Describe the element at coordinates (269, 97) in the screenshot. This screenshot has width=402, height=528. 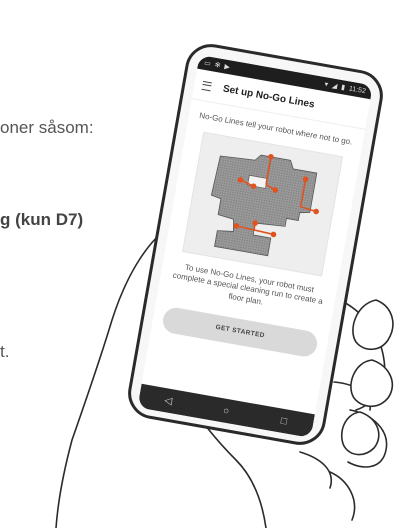
I see `page-title: Set up No-Go Lines` at that location.